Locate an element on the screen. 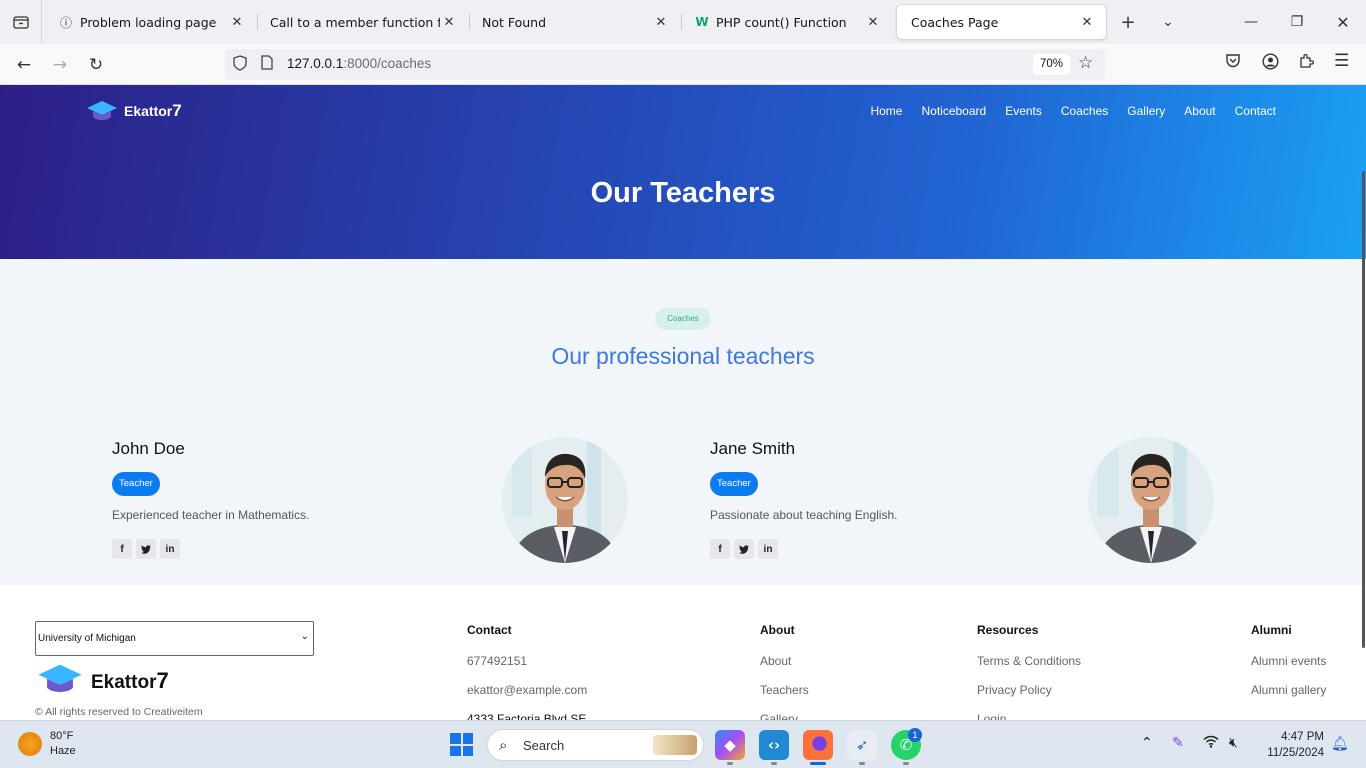  dolphin-app-icon: ➶ is located at coordinates (862, 745).